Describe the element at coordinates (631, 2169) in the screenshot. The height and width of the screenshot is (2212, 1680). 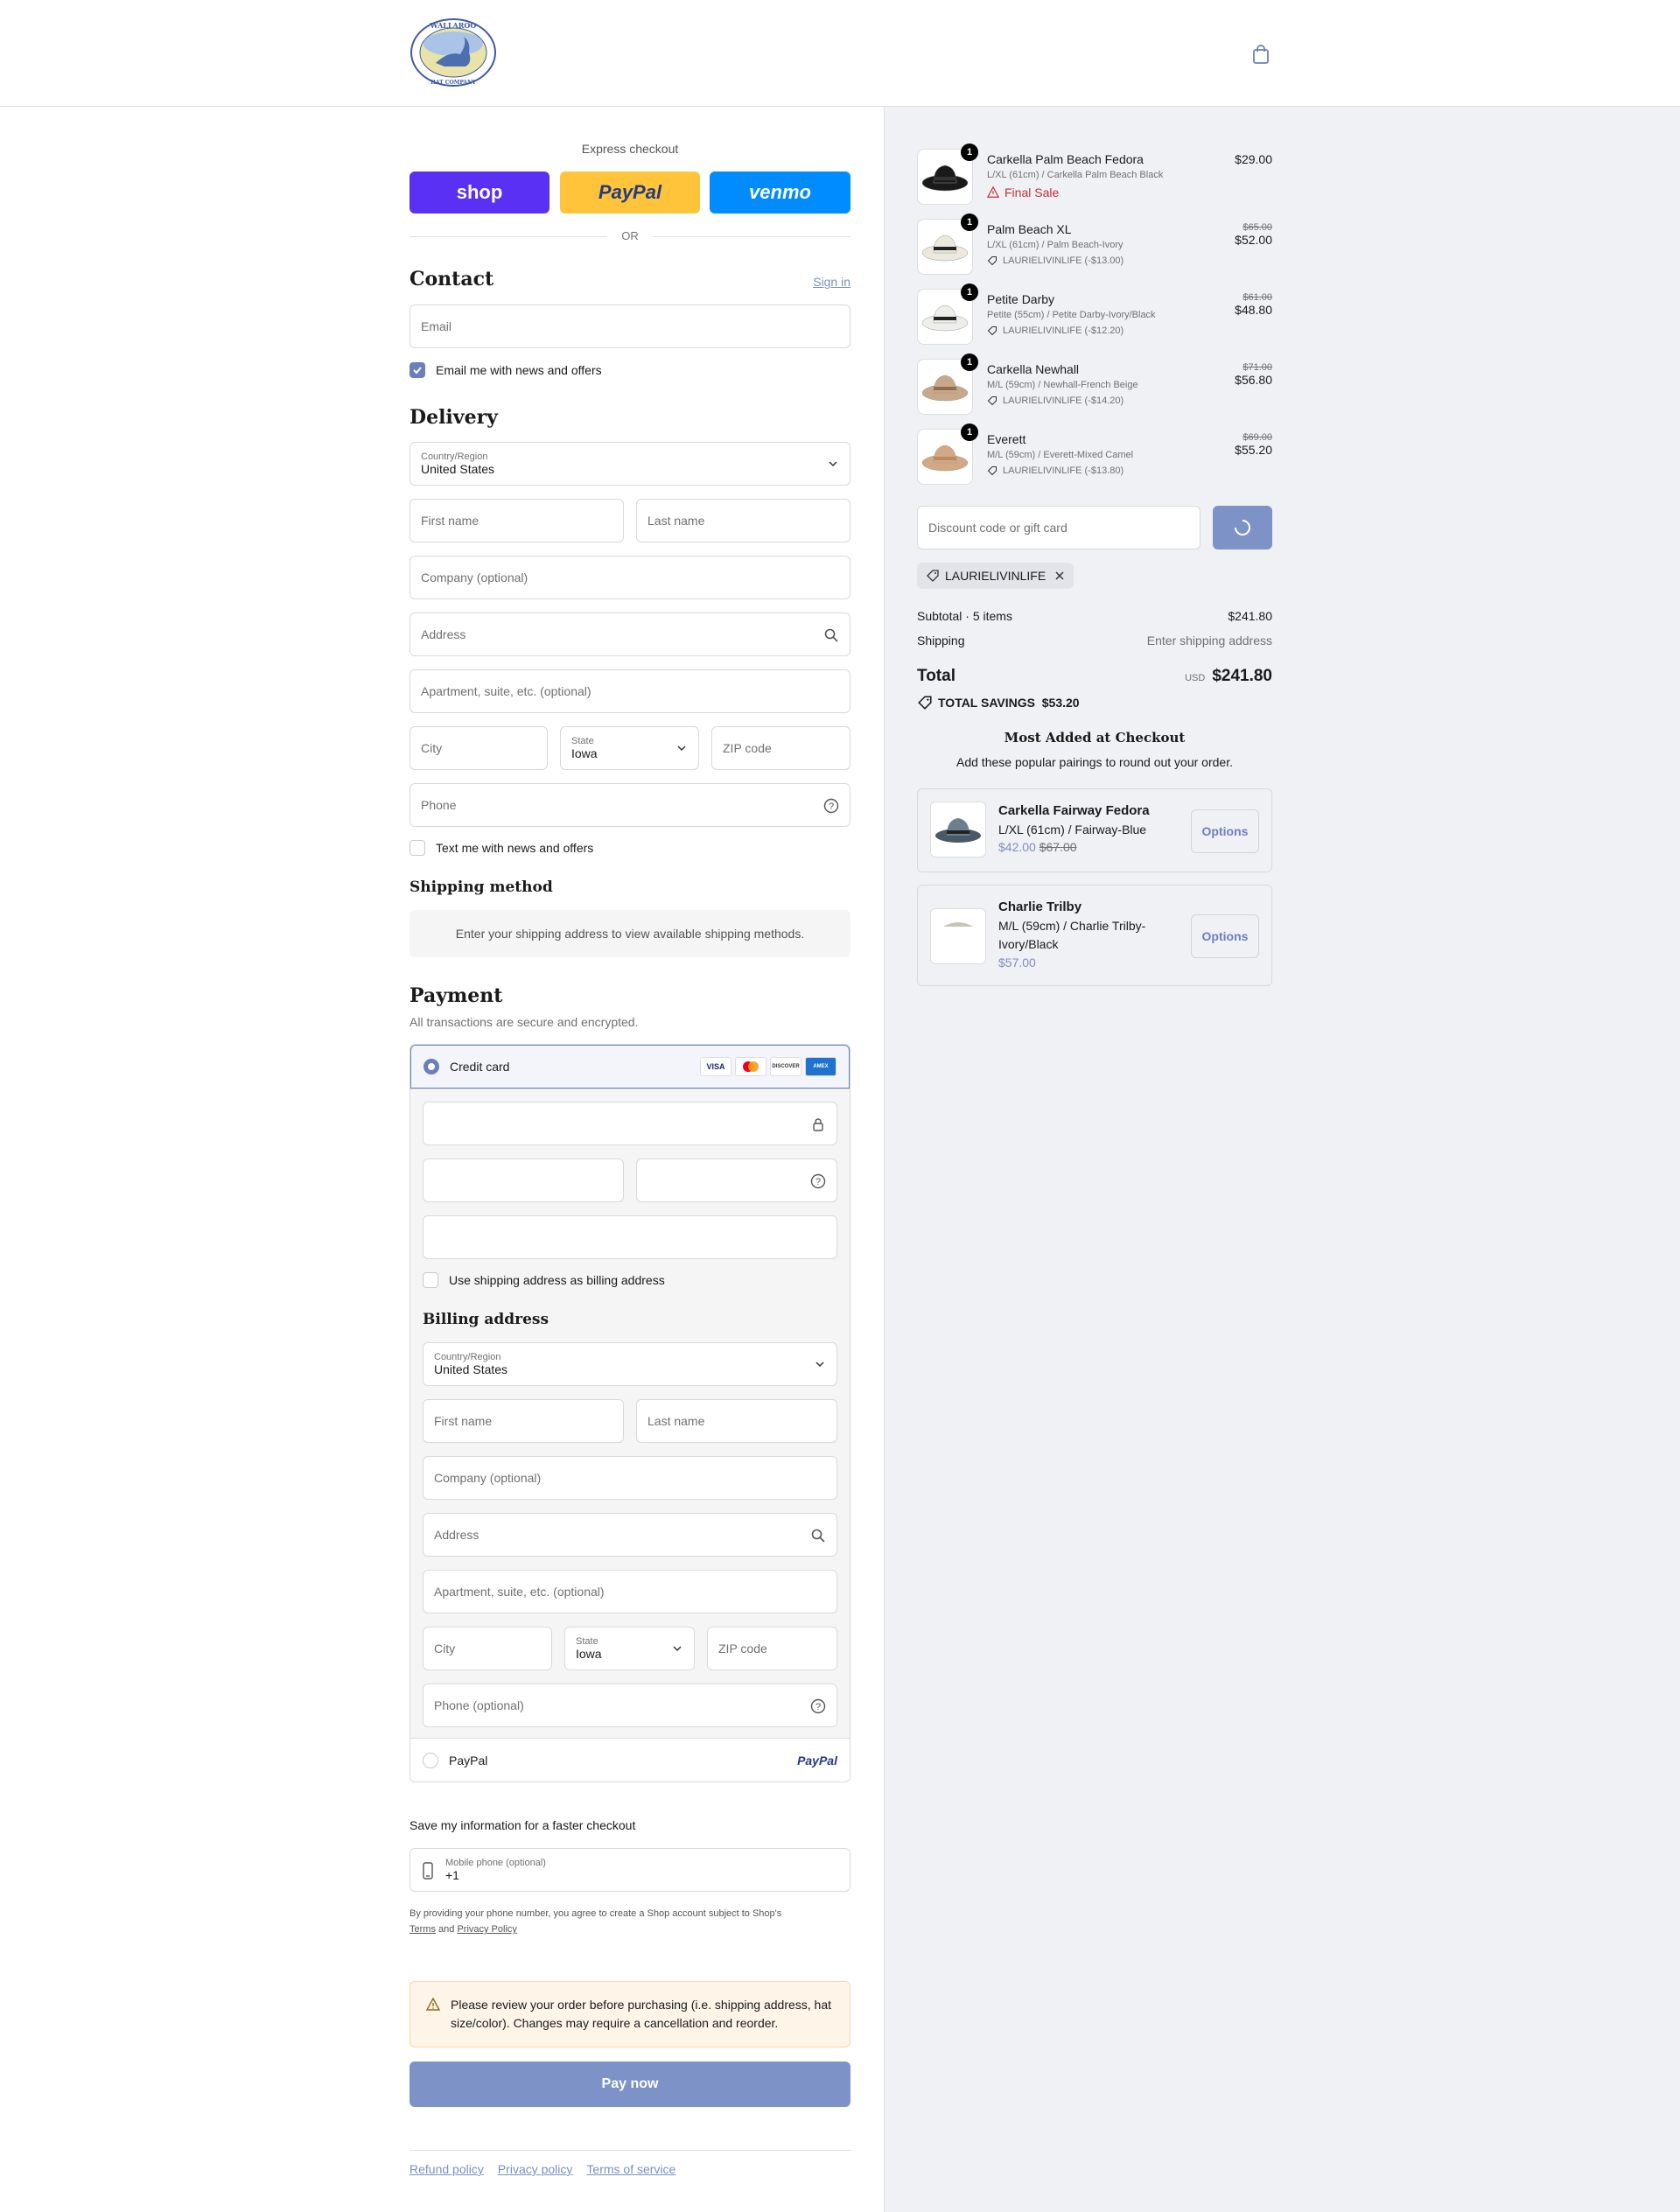
I see `terms-of-service-link: Terms of service` at that location.